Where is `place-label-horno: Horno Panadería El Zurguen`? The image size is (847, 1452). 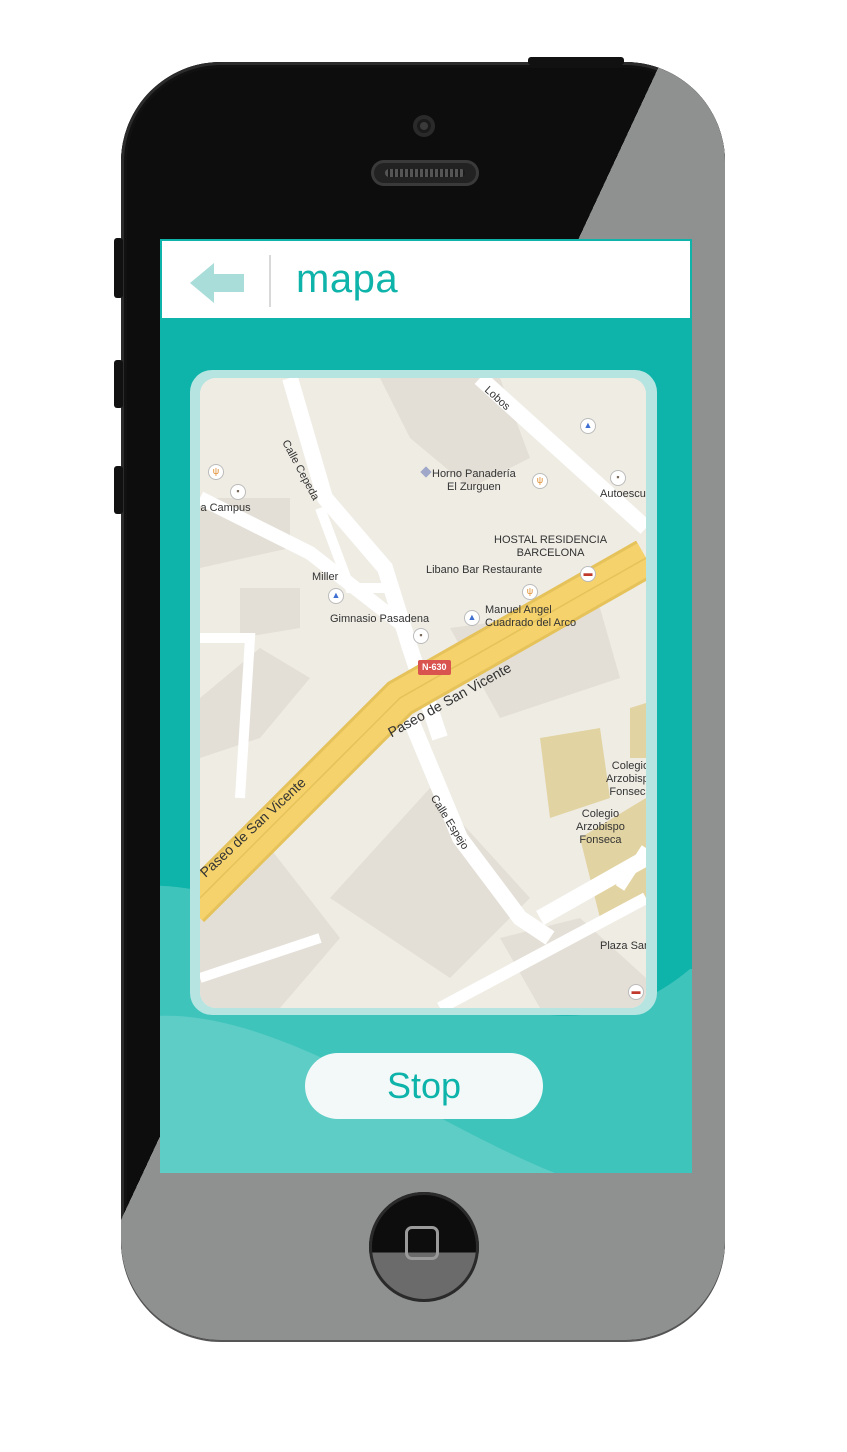
place-label-horno: Horno Panadería El Zurguen is located at coordinates (474, 480).